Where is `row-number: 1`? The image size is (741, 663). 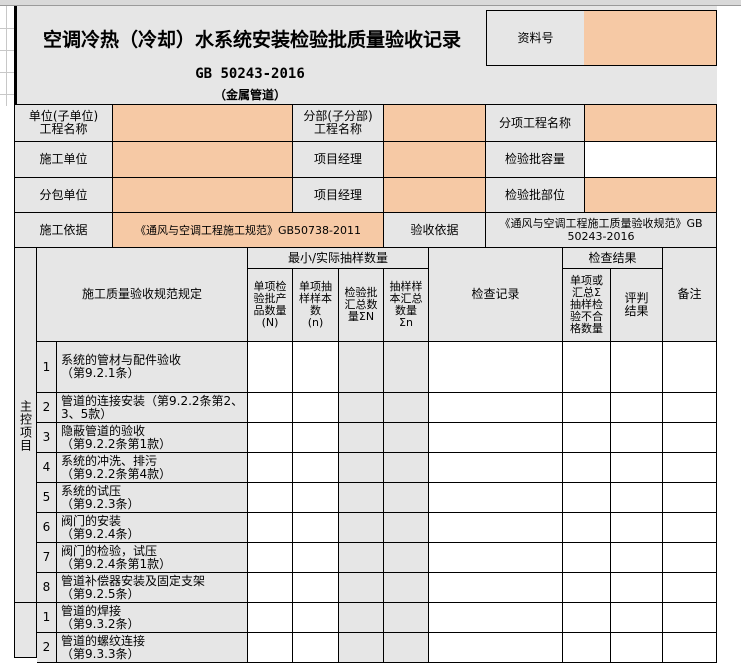 row-number: 1 is located at coordinates (47, 367).